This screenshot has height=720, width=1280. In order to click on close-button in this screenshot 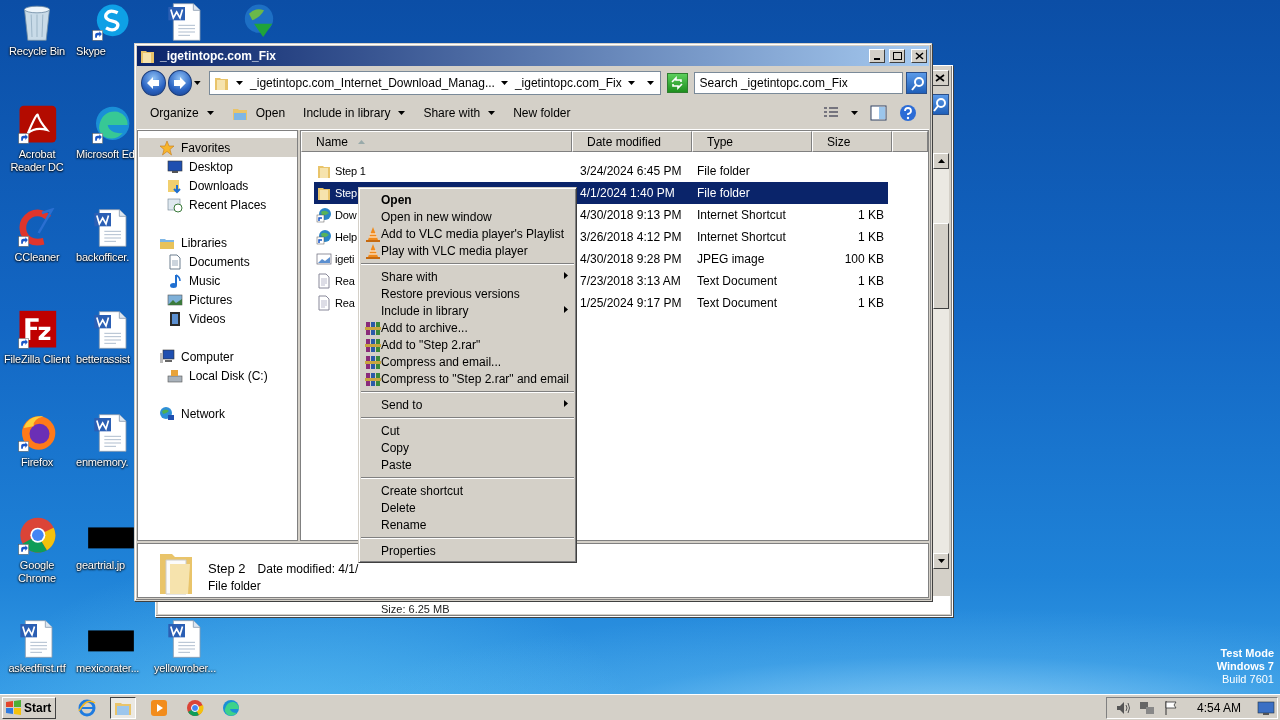, I will do `click(919, 56)`.